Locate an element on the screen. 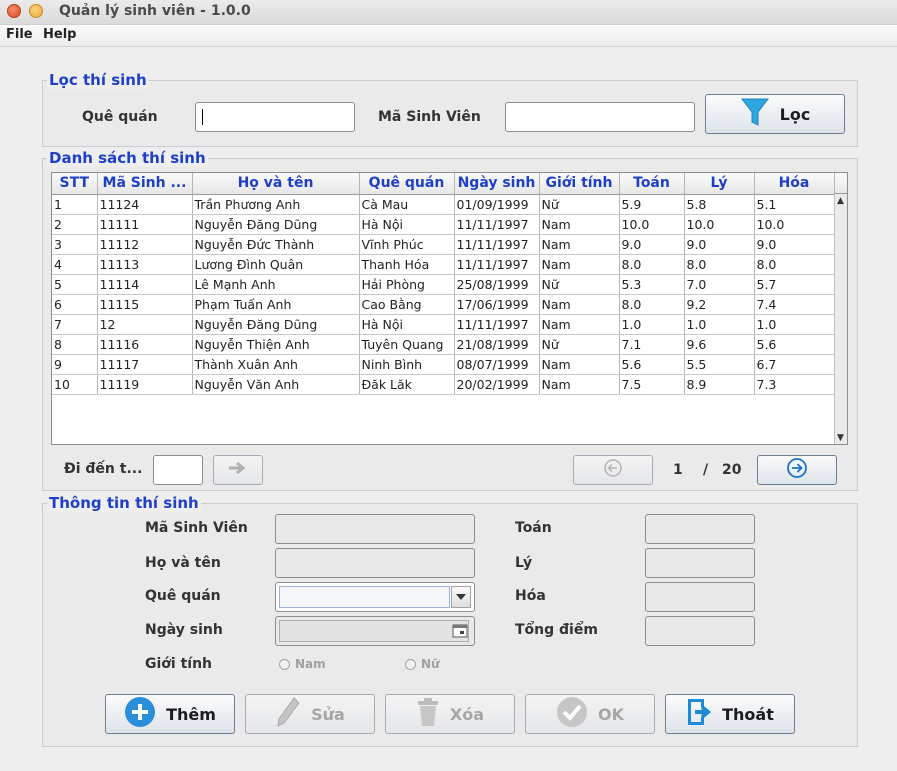 The width and height of the screenshot is (897, 771). table-cell: Trần Phương Anh is located at coordinates (276, 204).